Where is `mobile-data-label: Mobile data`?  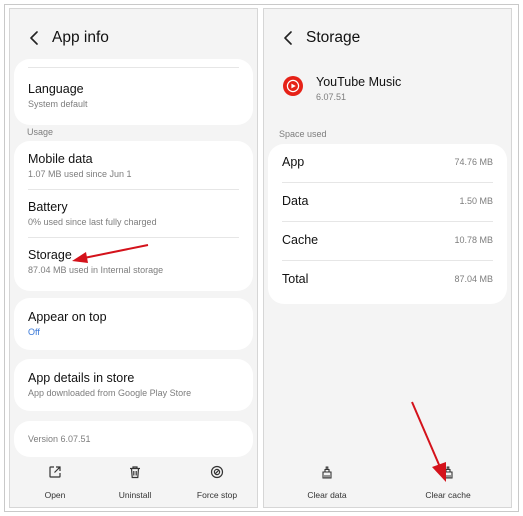 mobile-data-label: Mobile data is located at coordinates (60, 159).